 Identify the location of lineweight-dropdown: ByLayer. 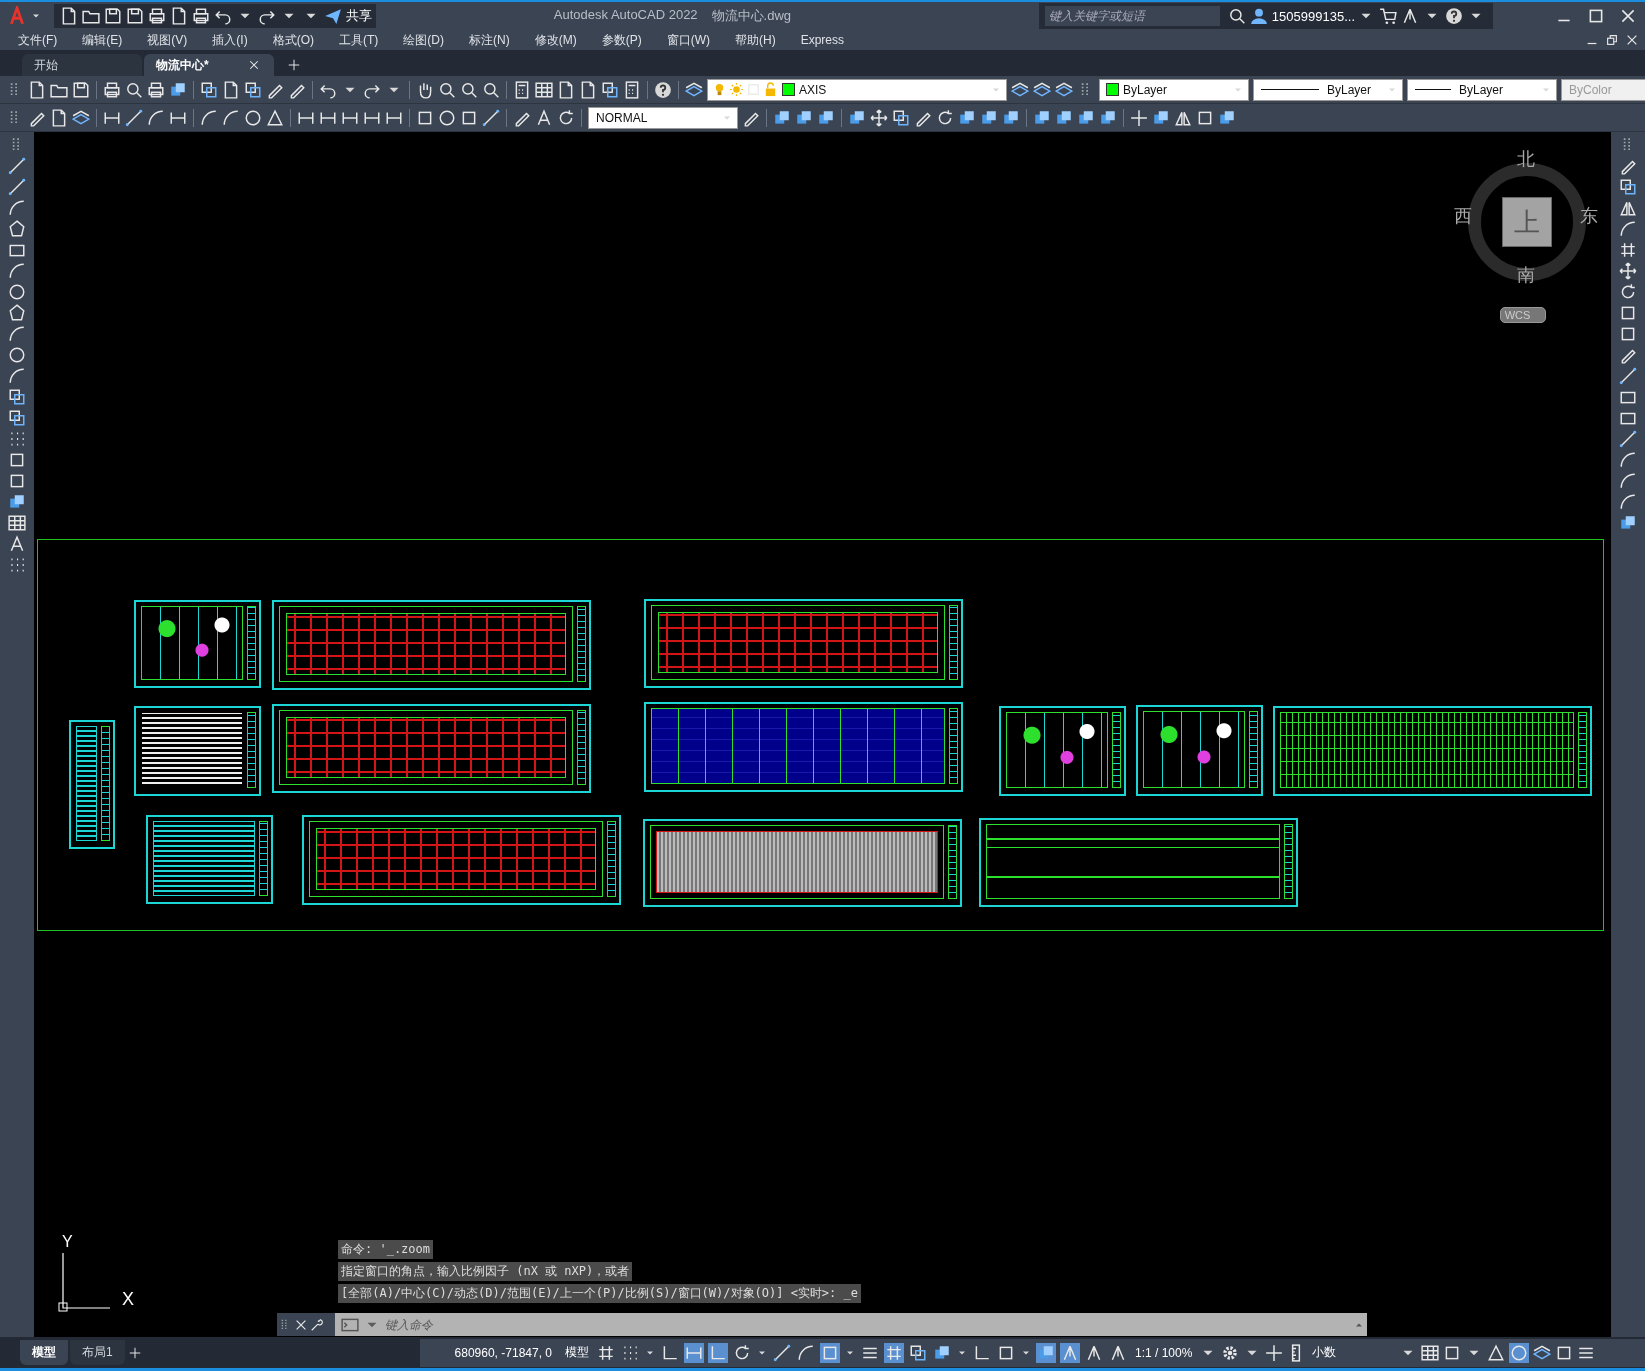
(1482, 89).